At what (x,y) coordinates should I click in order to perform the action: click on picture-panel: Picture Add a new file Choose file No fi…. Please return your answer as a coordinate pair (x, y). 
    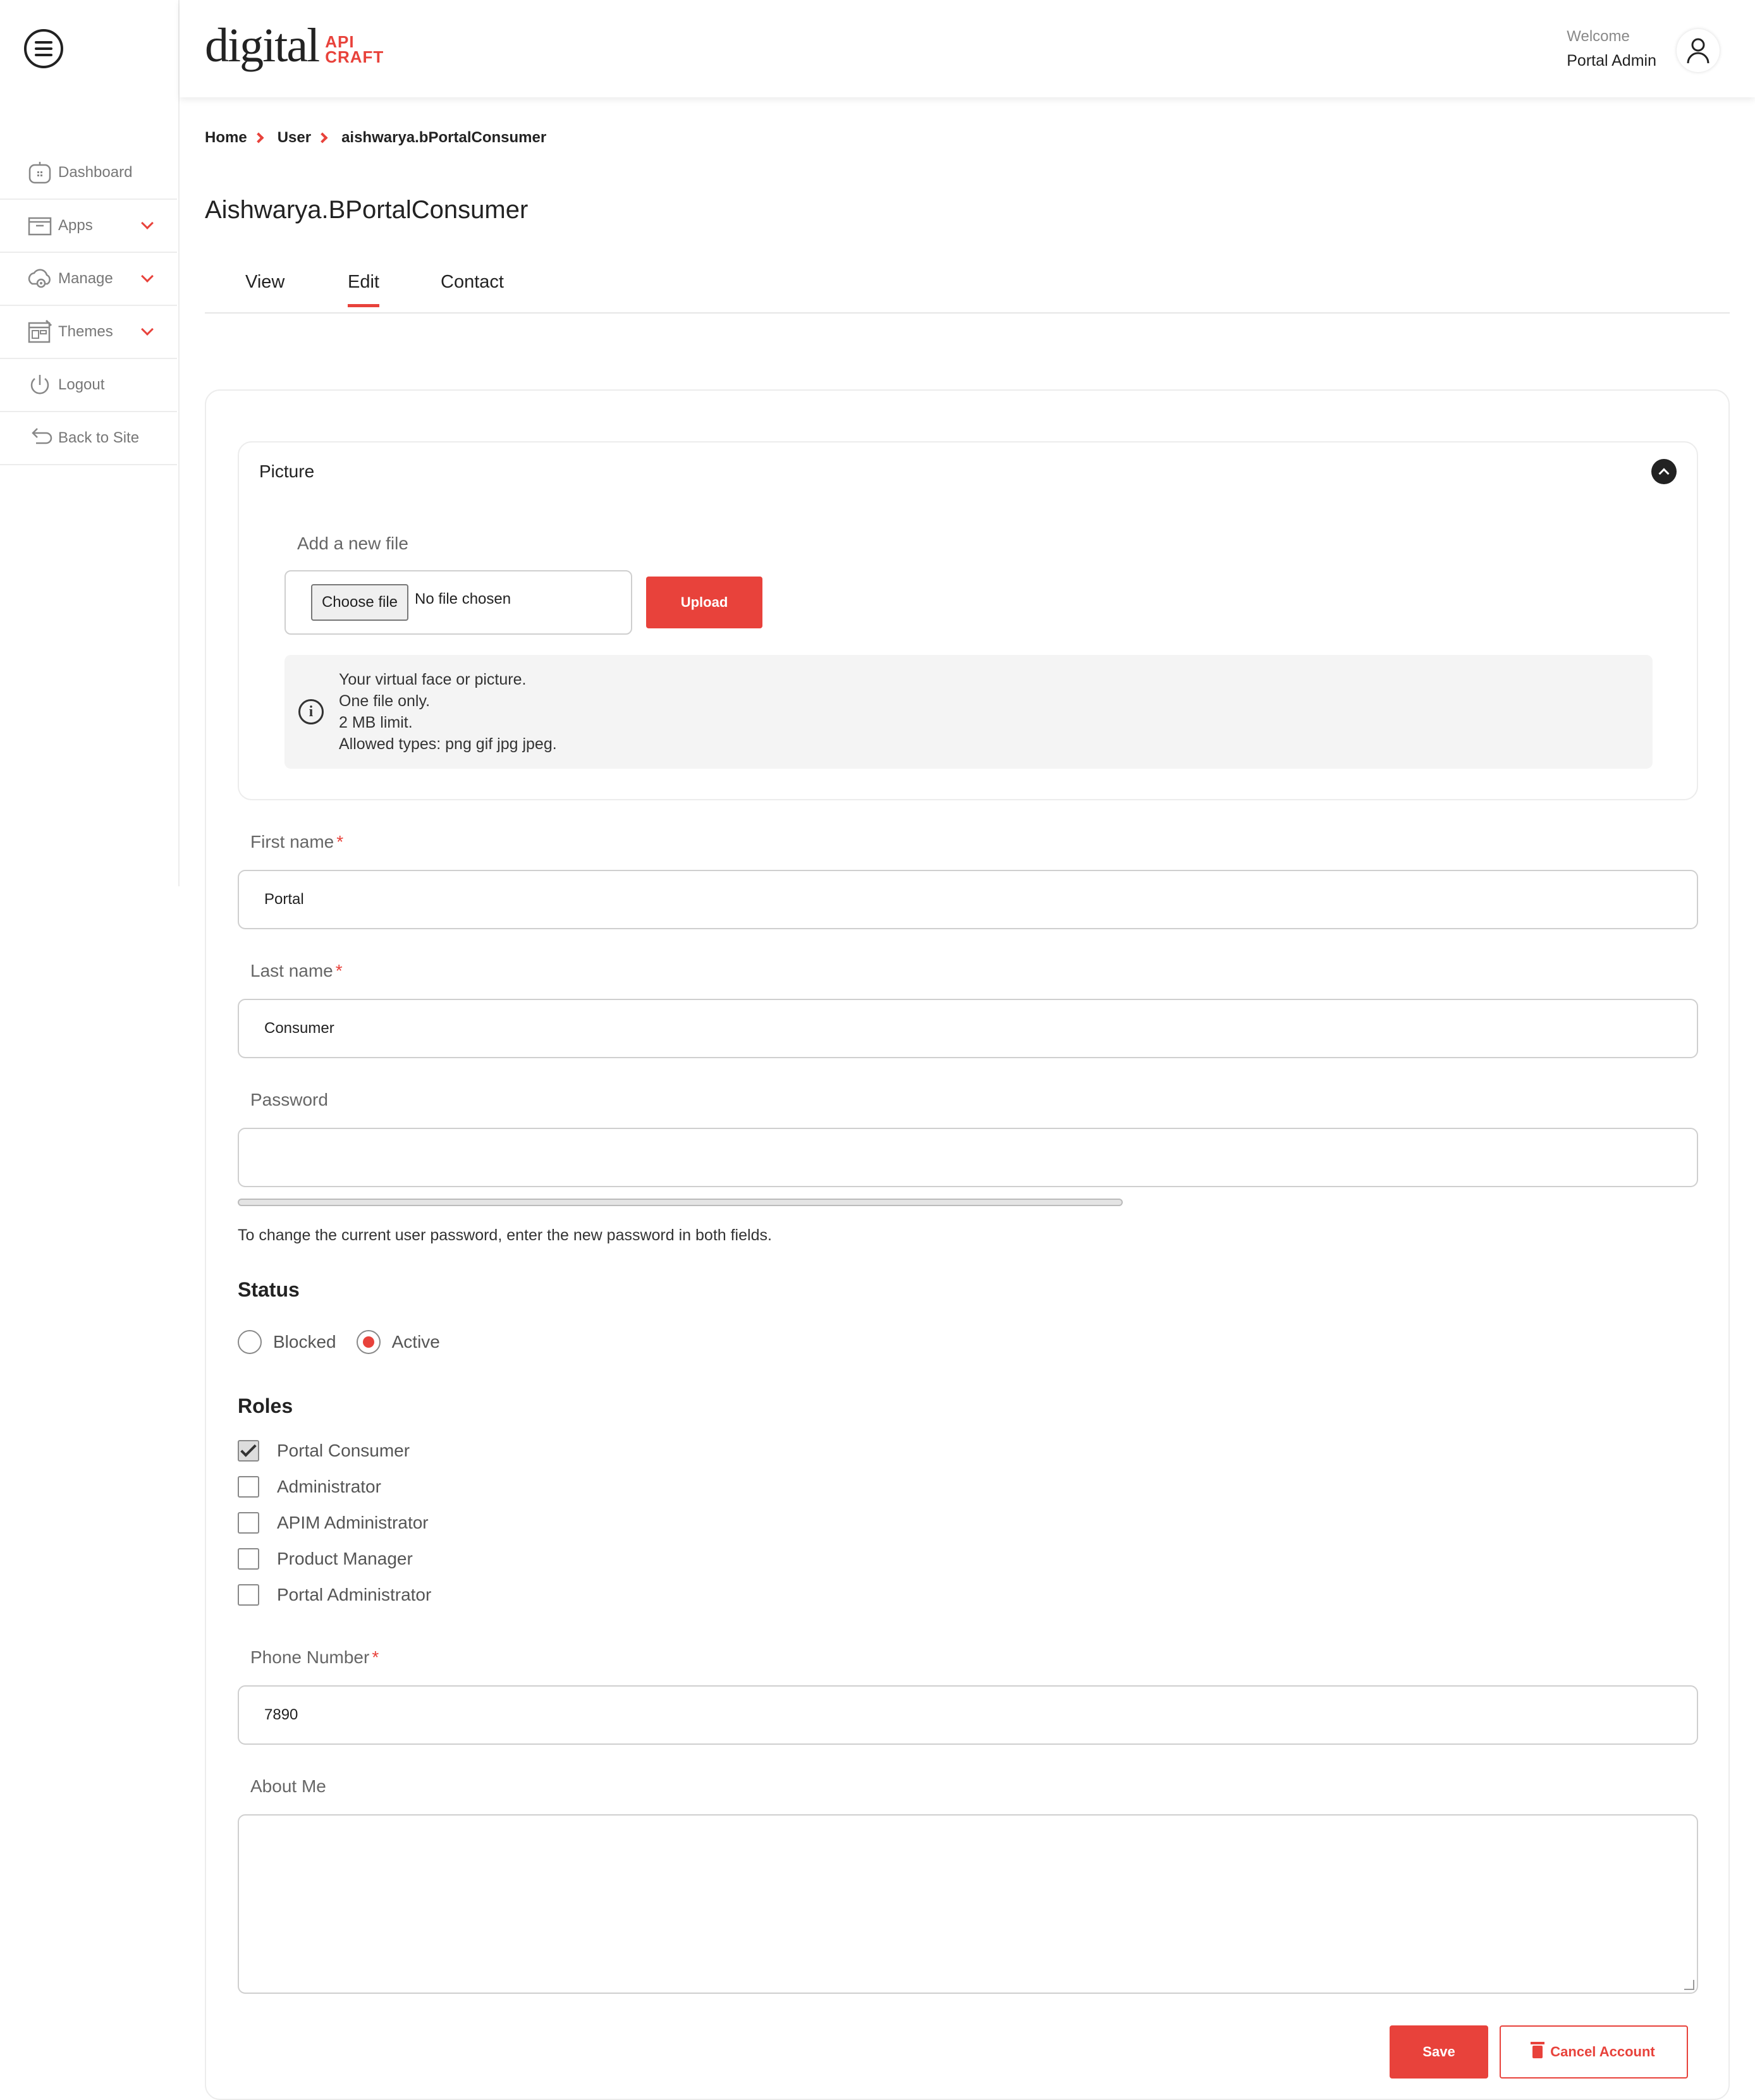
    Looking at the image, I should click on (968, 620).